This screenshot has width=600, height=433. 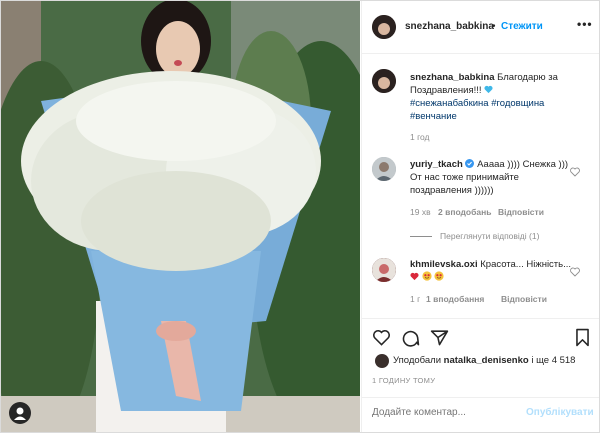 What do you see at coordinates (436, 164) in the screenshot?
I see `comment-1-username: yuriy_tkach` at bounding box center [436, 164].